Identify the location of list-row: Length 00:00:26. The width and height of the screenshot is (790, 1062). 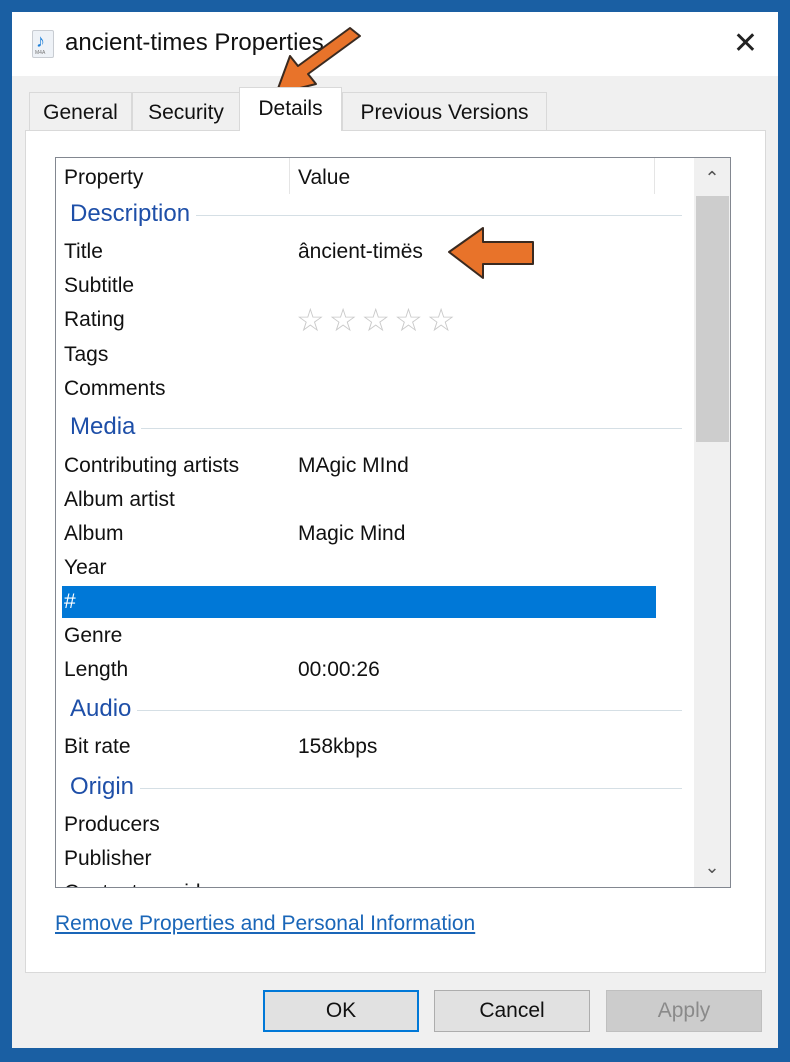
(374, 670).